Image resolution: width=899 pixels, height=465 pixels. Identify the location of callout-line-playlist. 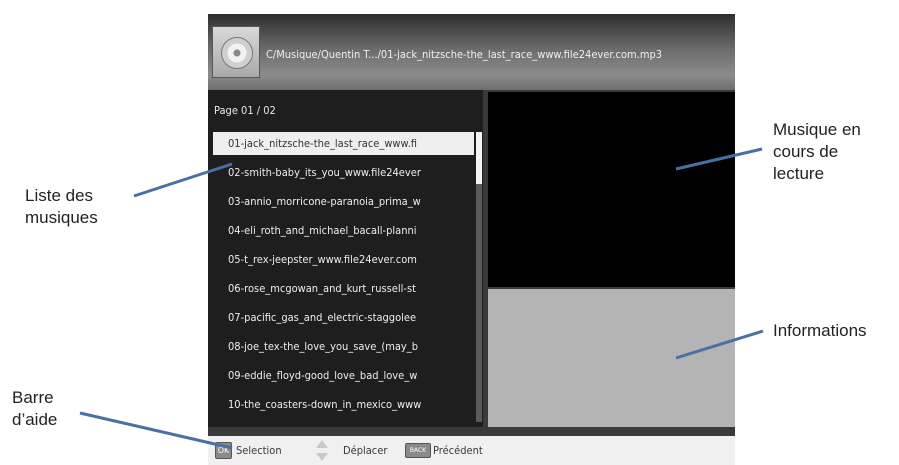
(183, 180).